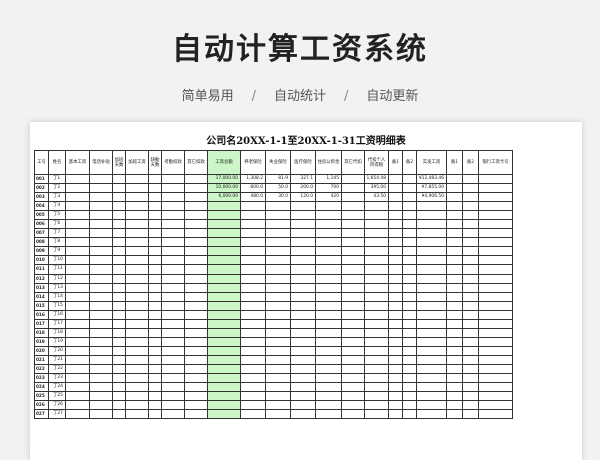  I want to click on employee-name-cell: 丁25, so click(57, 396).